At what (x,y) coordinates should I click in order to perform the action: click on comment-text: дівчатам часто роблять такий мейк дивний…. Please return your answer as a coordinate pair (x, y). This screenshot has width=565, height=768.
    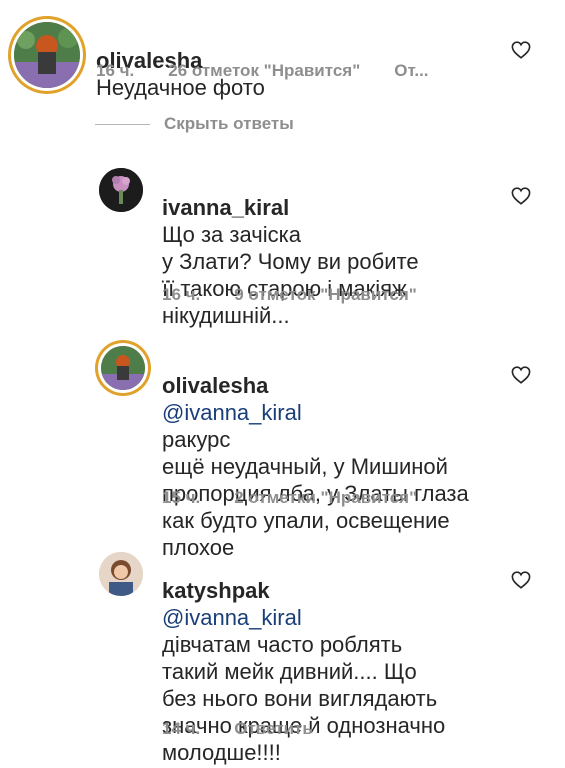
    Looking at the image, I should click on (304, 698).